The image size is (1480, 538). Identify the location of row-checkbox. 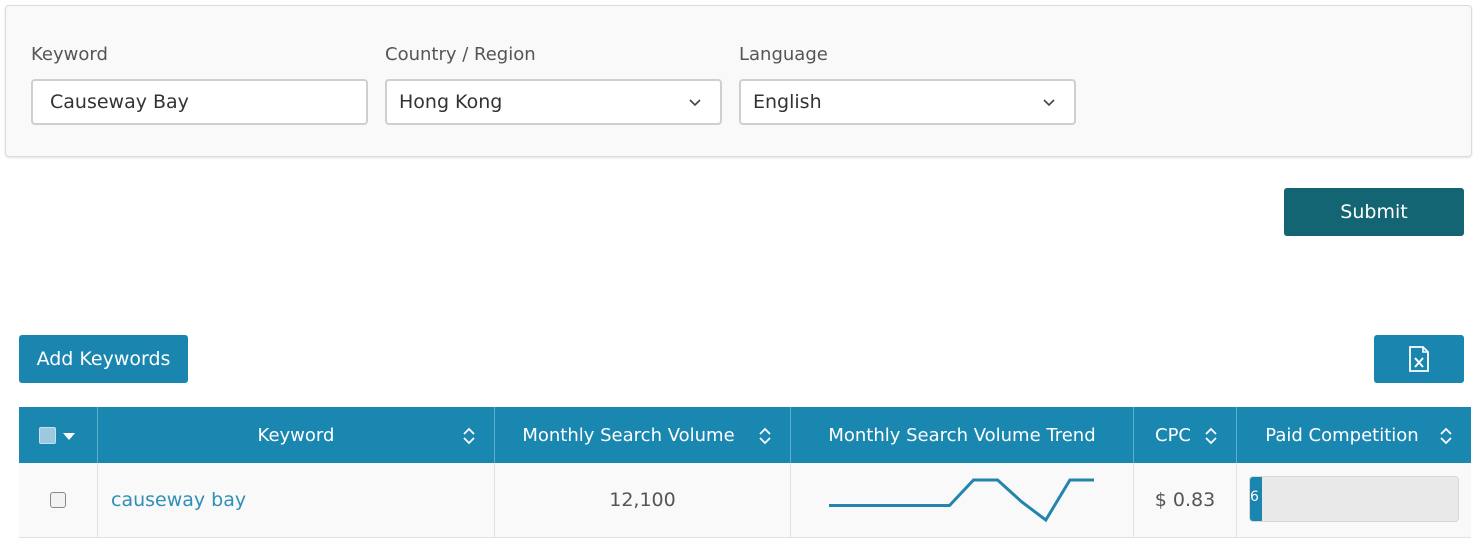
(58, 500).